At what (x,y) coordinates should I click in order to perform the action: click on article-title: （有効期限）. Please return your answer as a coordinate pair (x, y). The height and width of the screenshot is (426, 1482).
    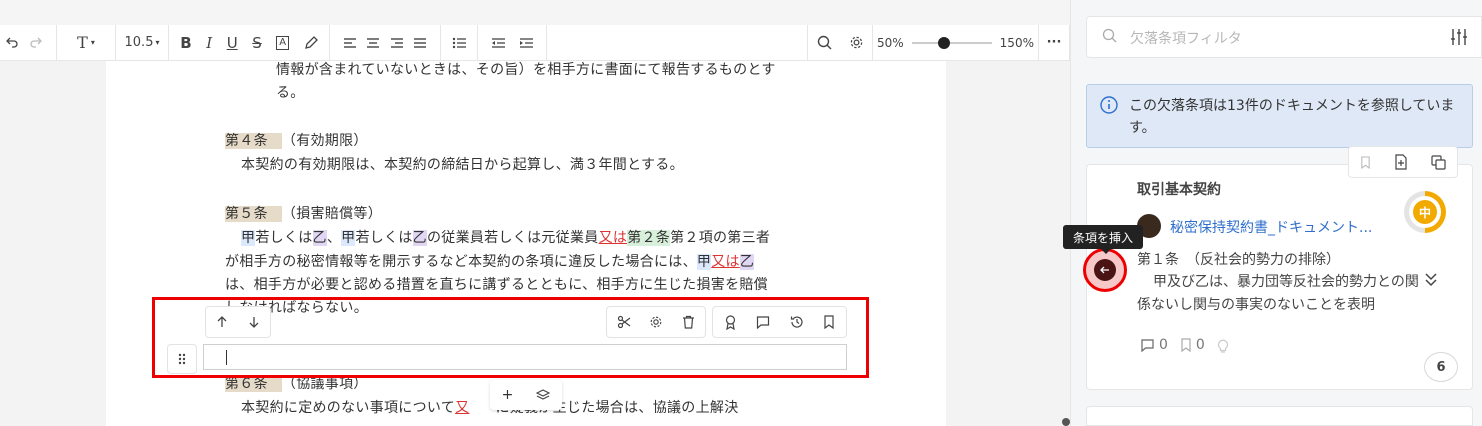
    Looking at the image, I should click on (324, 141).